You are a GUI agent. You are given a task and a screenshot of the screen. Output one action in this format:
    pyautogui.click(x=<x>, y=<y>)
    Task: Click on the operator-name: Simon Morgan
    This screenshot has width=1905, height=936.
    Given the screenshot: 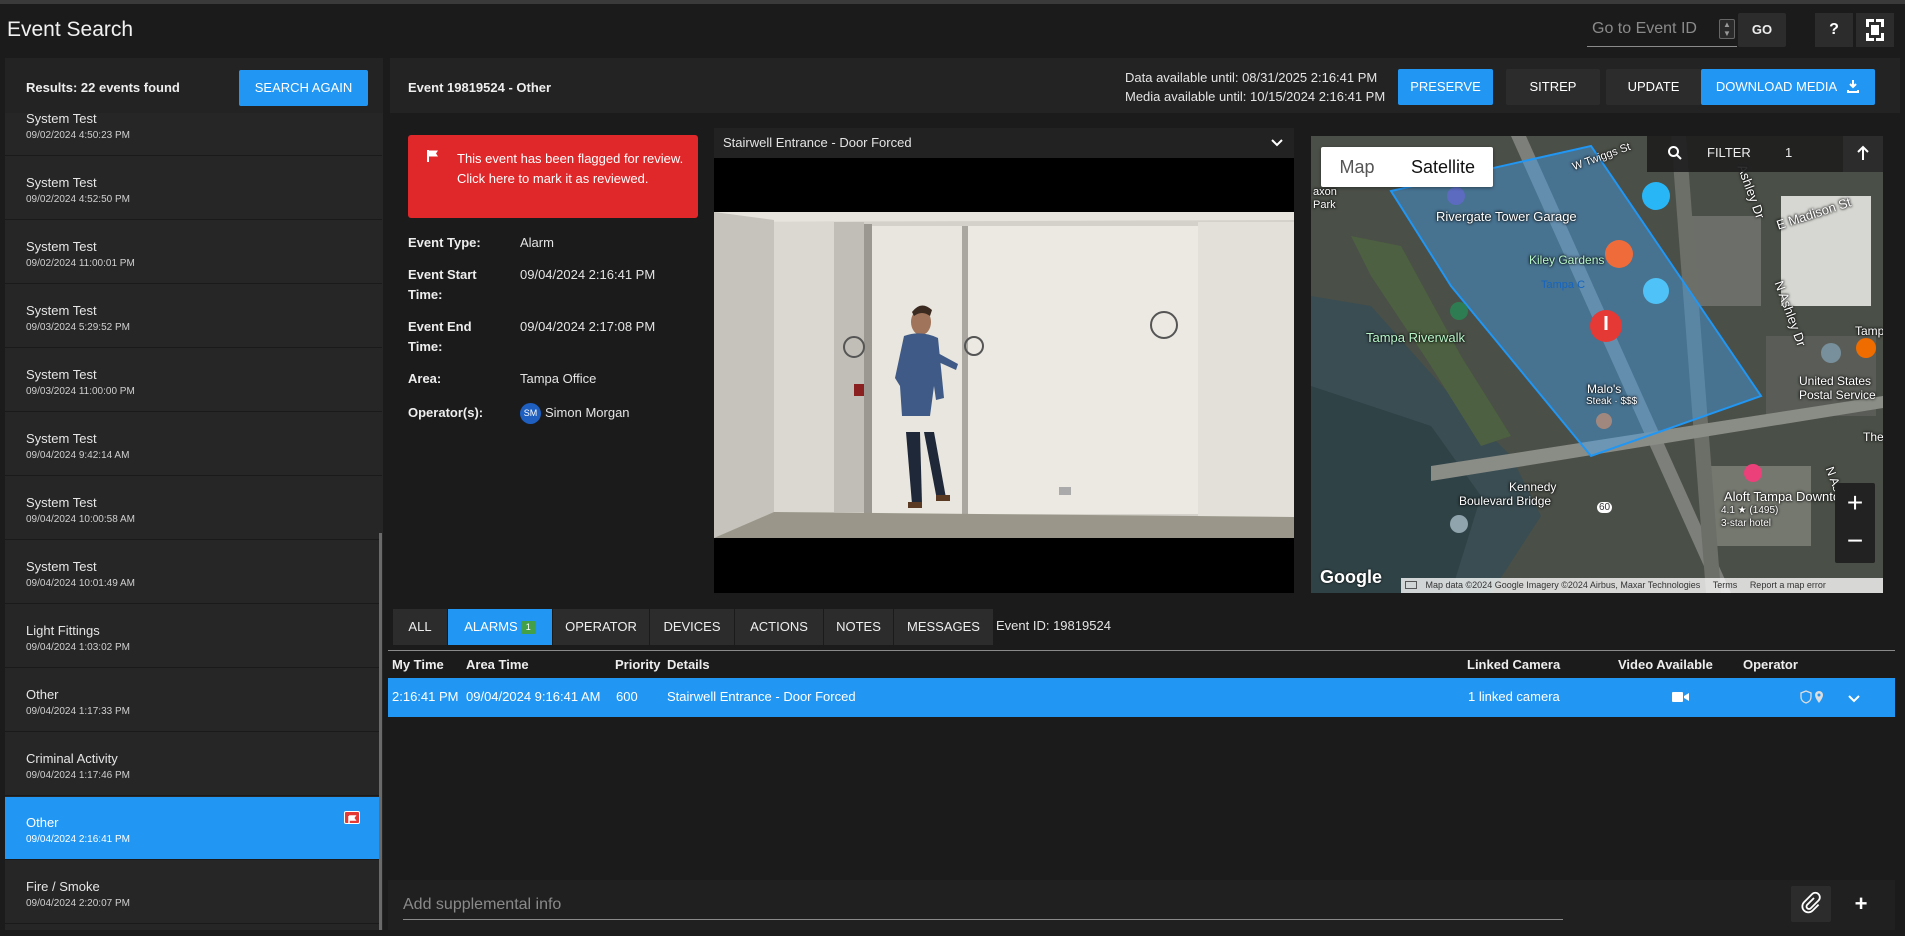 What is the action you would take?
    pyautogui.click(x=587, y=412)
    